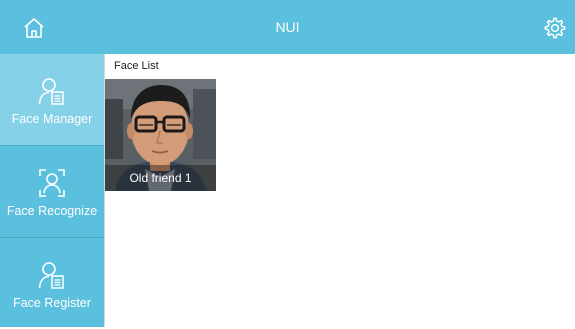  Describe the element at coordinates (136, 66) in the screenshot. I see `face-list-title: Face List` at that location.